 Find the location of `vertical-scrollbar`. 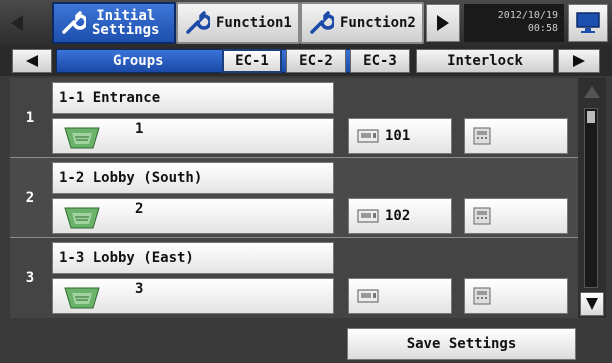

vertical-scrollbar is located at coordinates (592, 198).